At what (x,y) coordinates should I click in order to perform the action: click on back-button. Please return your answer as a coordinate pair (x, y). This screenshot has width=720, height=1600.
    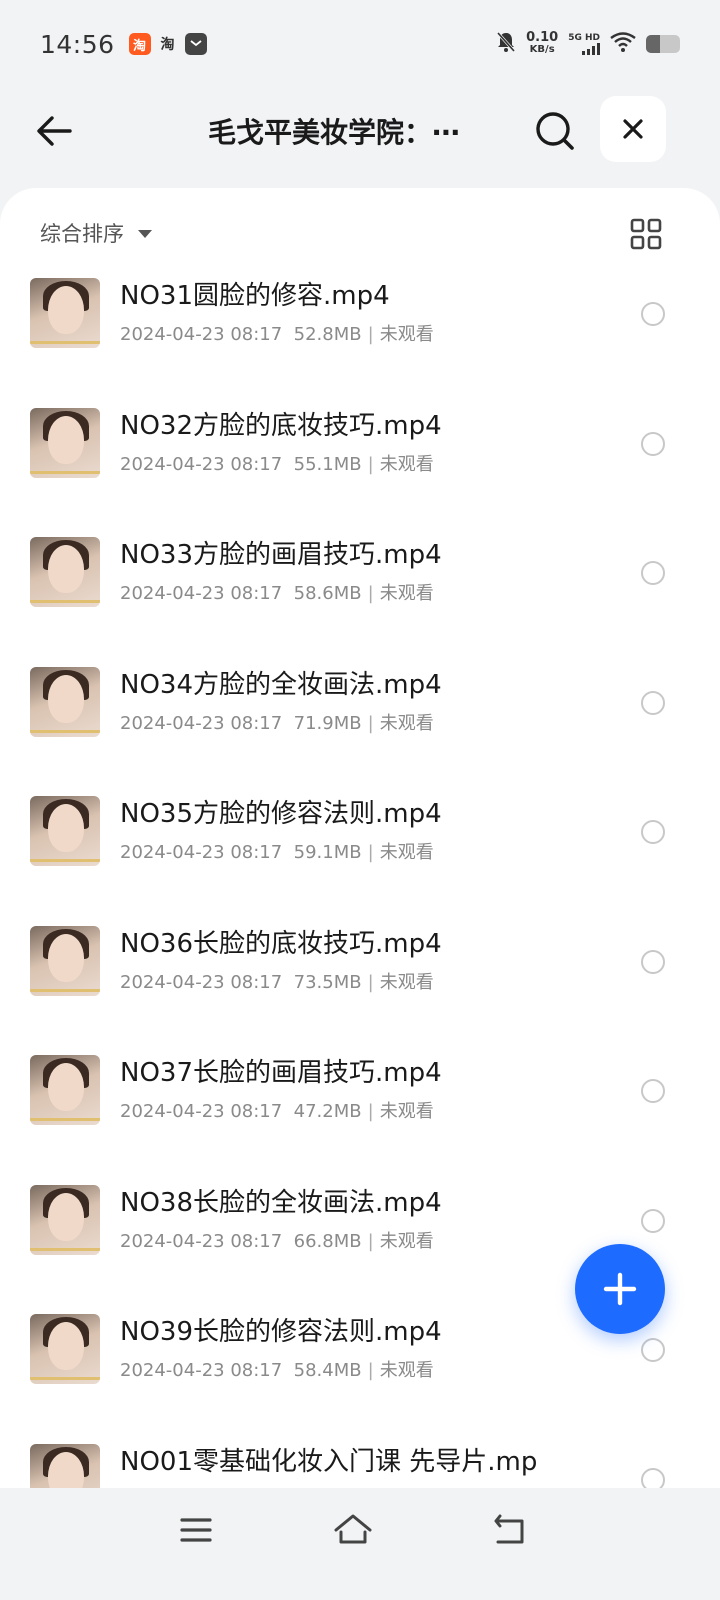
    Looking at the image, I should click on (54, 131).